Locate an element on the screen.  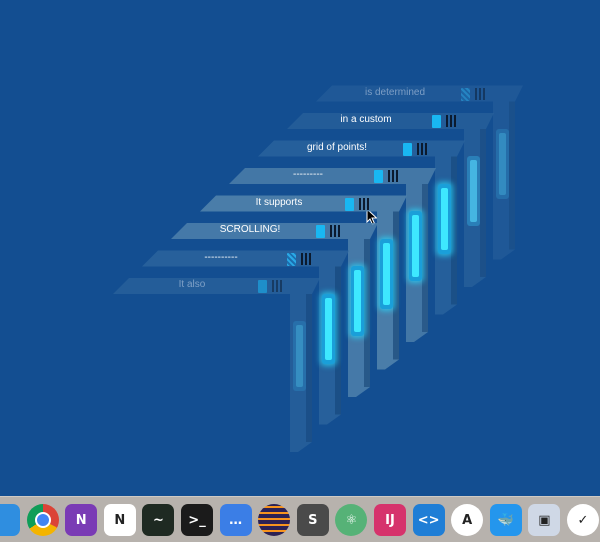
grip-bars-icon is located at coordinates (277, 286).